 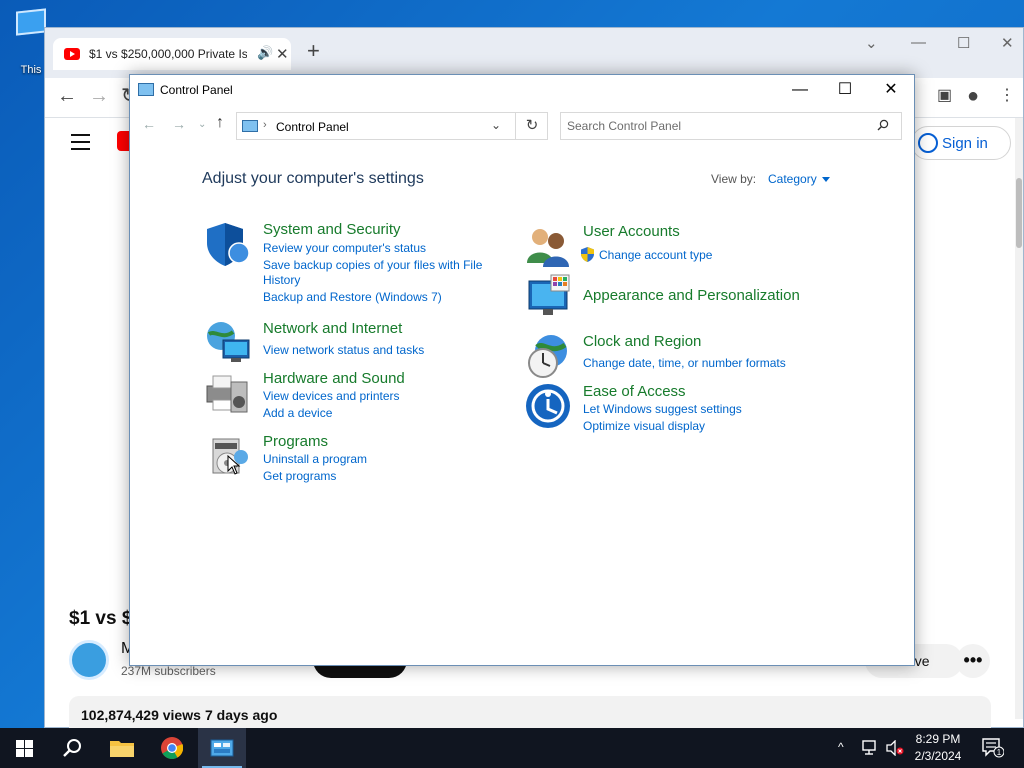 What do you see at coordinates (392, 126) in the screenshot?
I see `address-bar: › Control Panel ⌄ ↻` at bounding box center [392, 126].